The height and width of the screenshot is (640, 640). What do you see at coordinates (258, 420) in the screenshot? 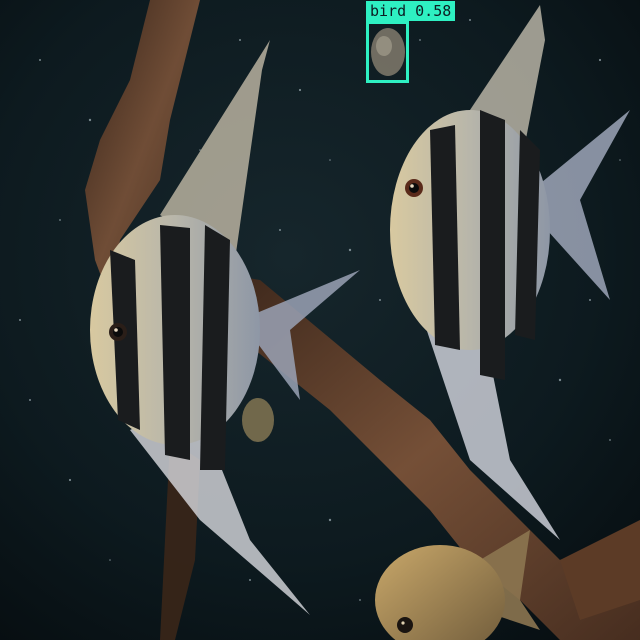
I see `background-fish` at bounding box center [258, 420].